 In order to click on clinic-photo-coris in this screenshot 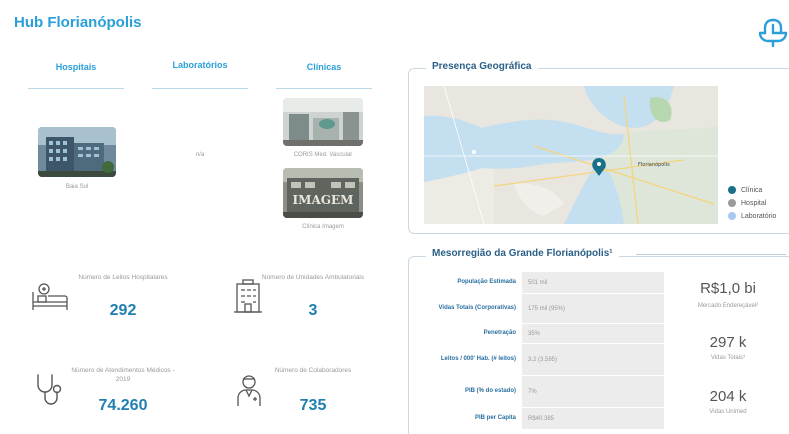, I will do `click(323, 122)`.